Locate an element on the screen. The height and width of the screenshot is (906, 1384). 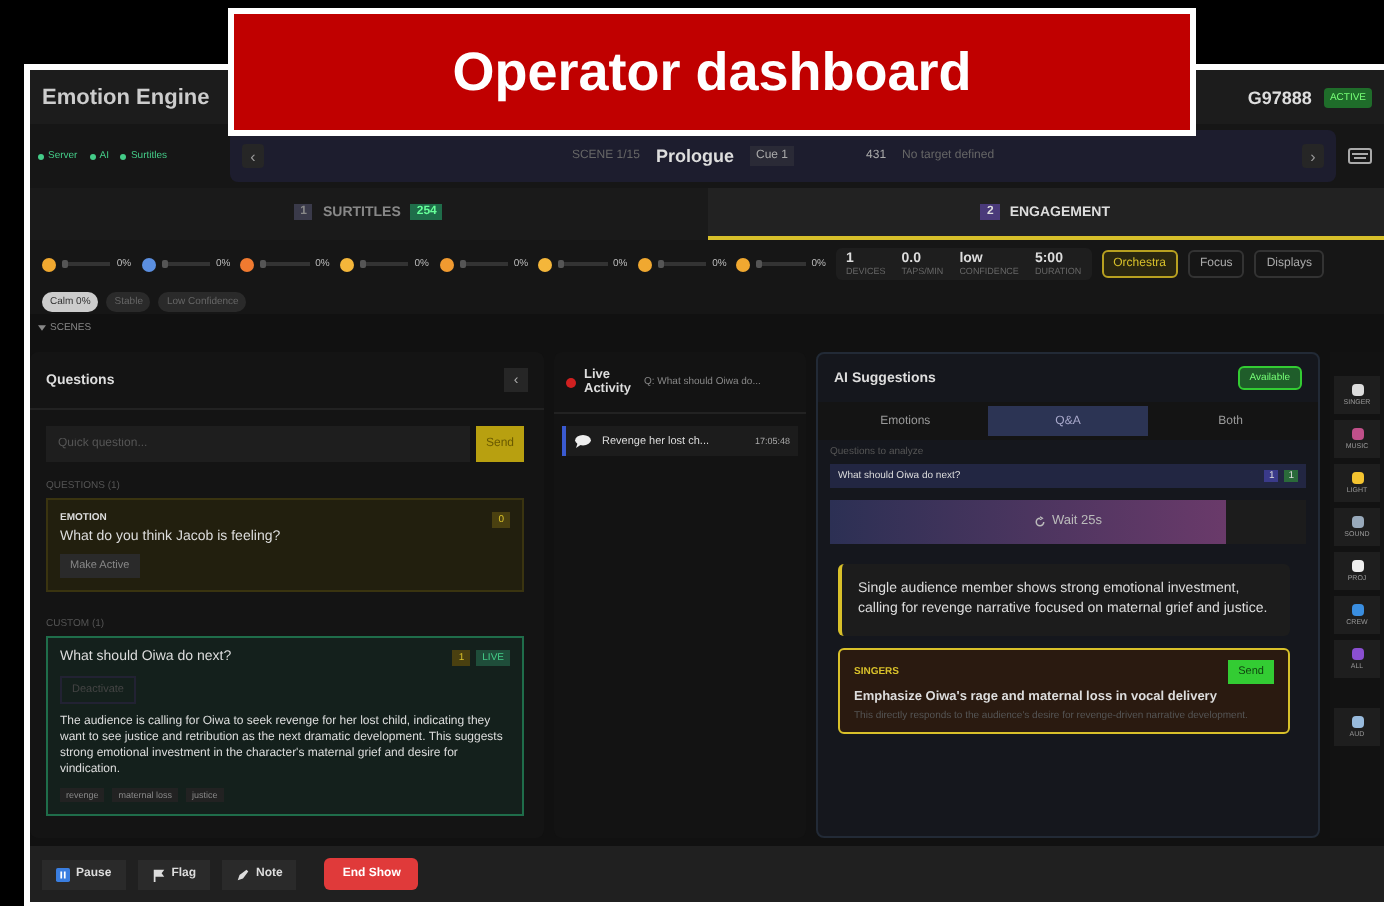
next-button: › is located at coordinates (1313, 156).